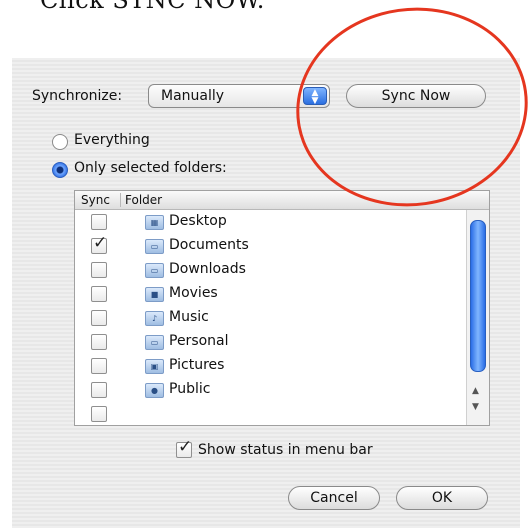 This screenshot has height=531, width=531. I want to click on table-row: ♪ Music, so click(270, 319).